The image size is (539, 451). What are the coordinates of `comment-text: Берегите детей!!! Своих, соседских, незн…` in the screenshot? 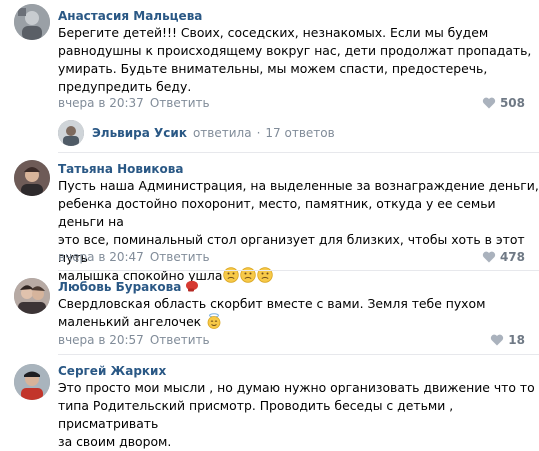 It's located at (295, 59).